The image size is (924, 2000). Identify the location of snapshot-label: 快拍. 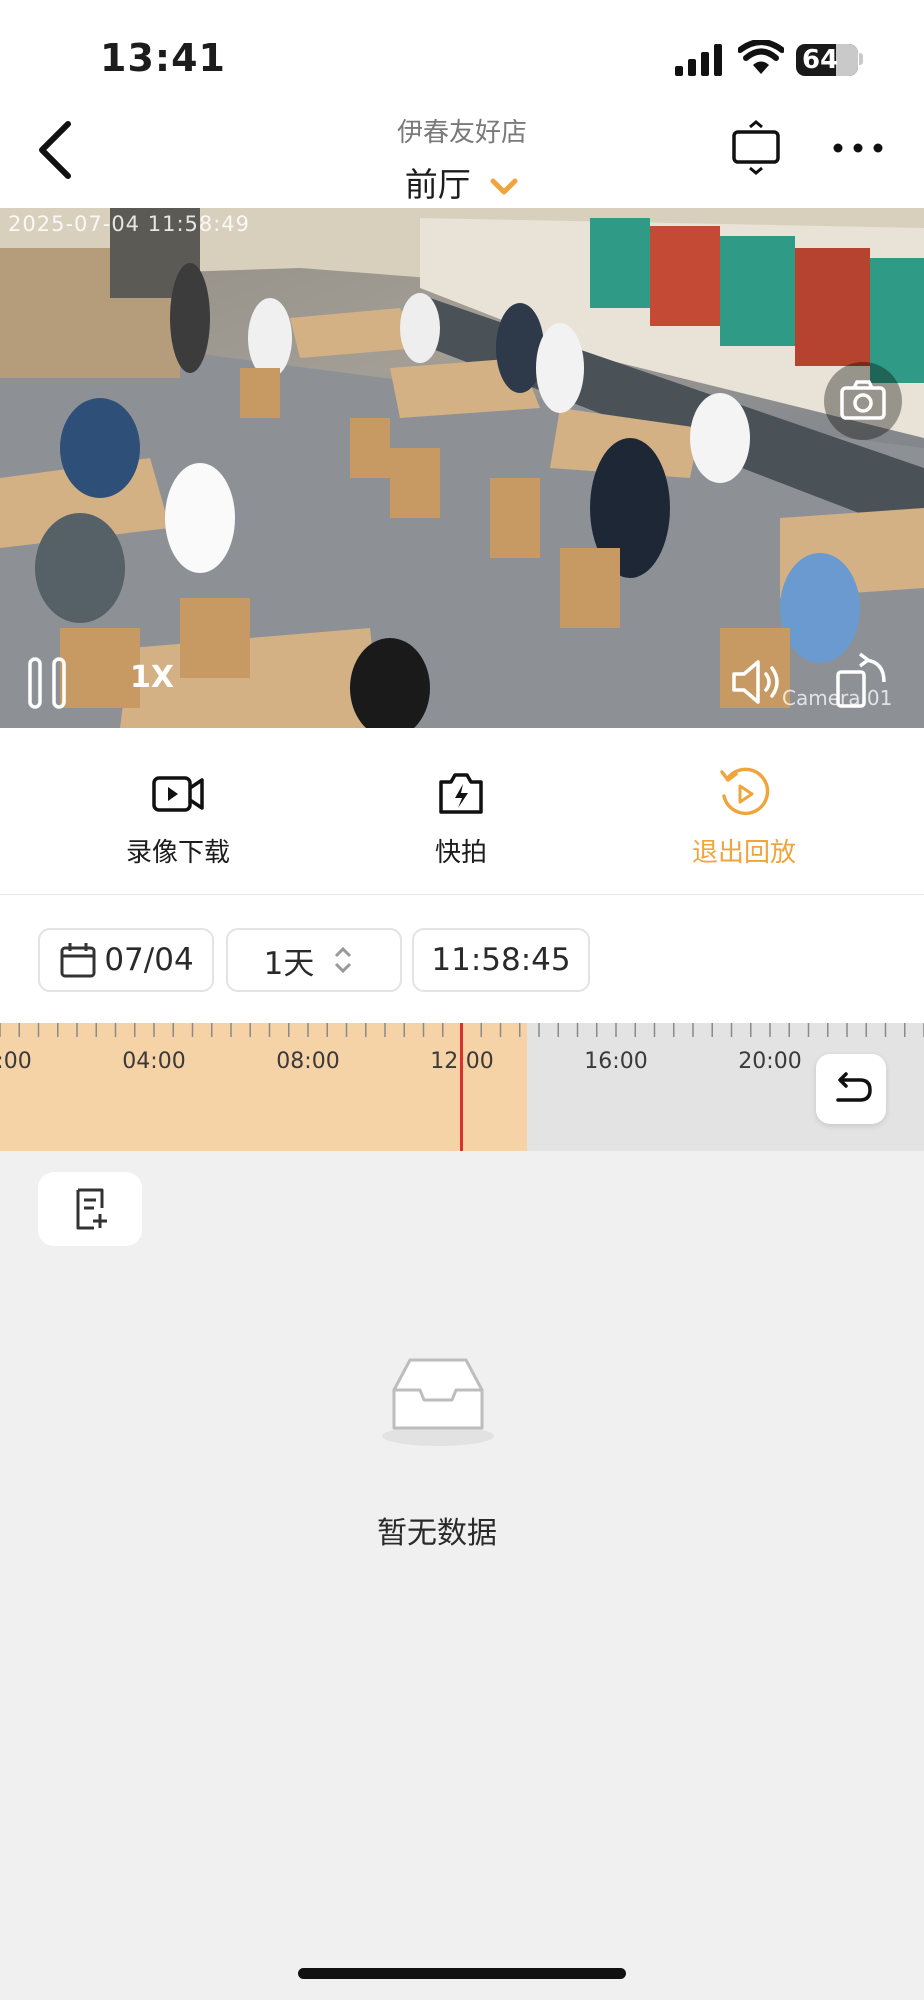
(460, 853).